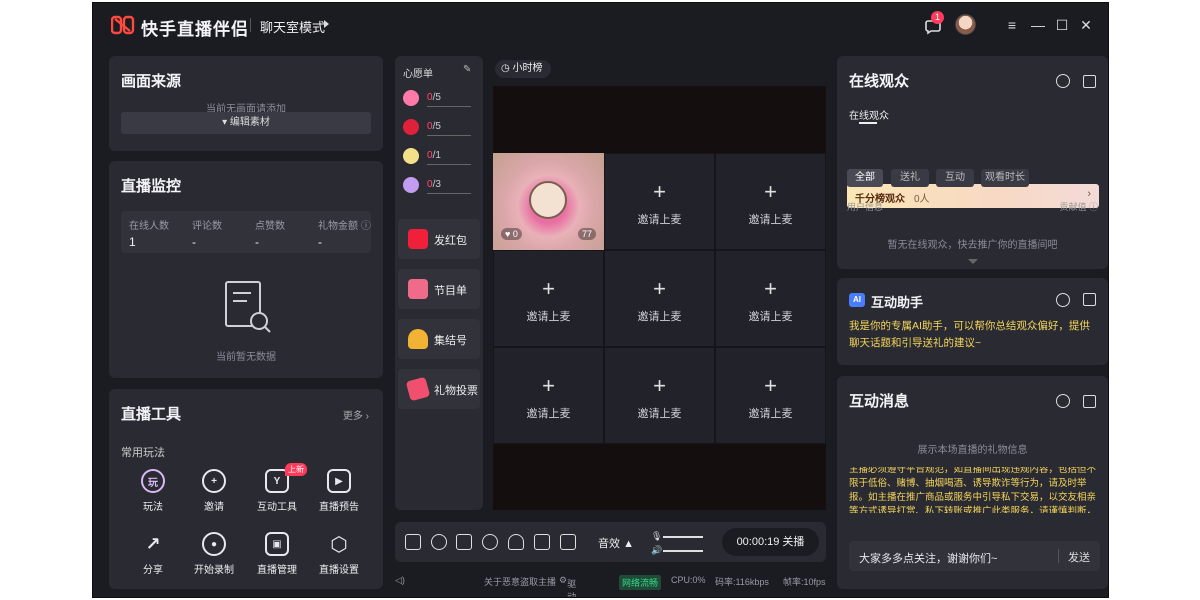  What do you see at coordinates (683, 537) in the screenshot?
I see `mic-volume-slider` at bounding box center [683, 537].